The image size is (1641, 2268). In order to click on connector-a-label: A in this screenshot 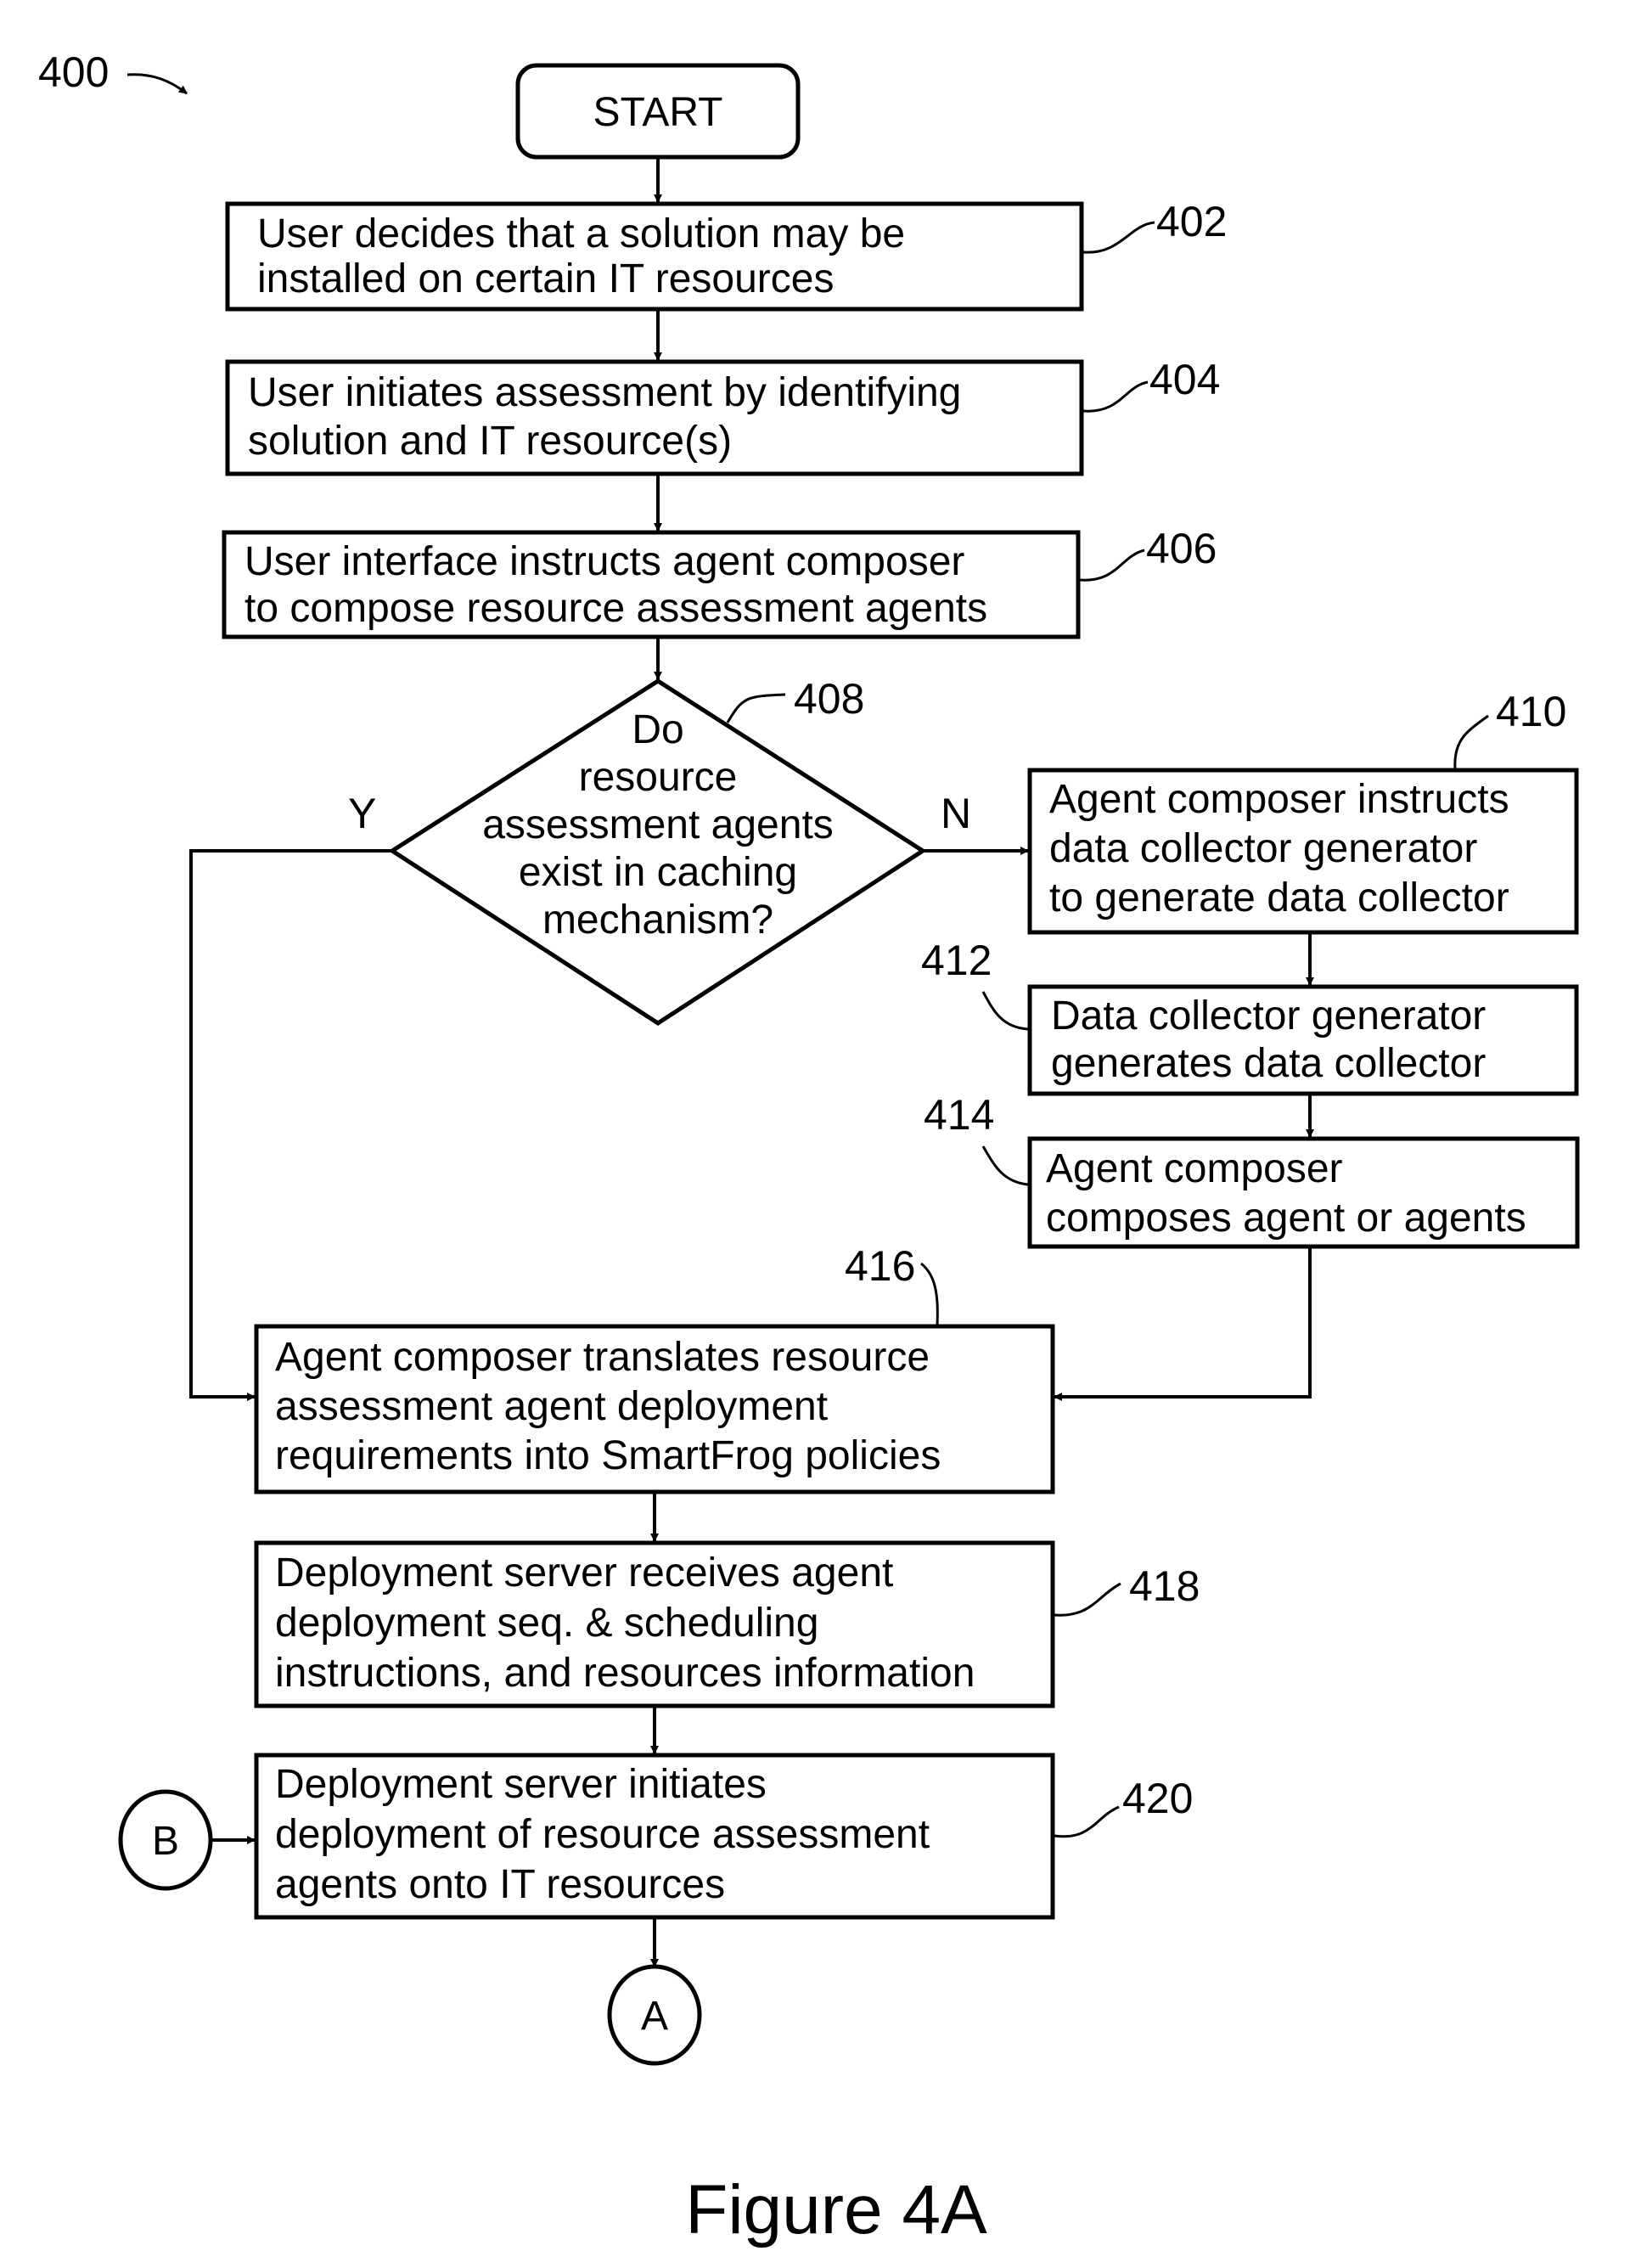, I will do `click(654, 2016)`.